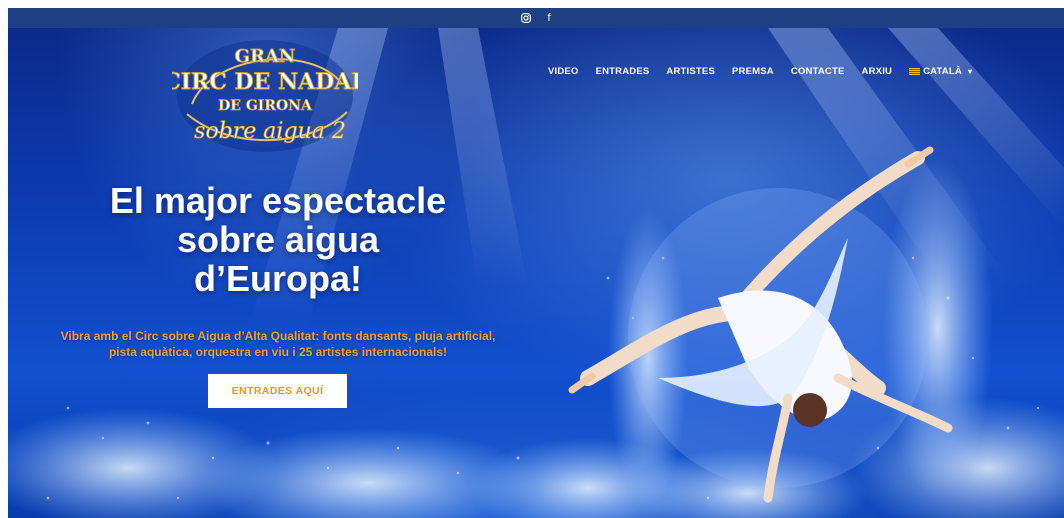 The image size is (1064, 518). Describe the element at coordinates (265, 106) in the screenshot. I see `logo-line-3: DE GIRONA` at that location.